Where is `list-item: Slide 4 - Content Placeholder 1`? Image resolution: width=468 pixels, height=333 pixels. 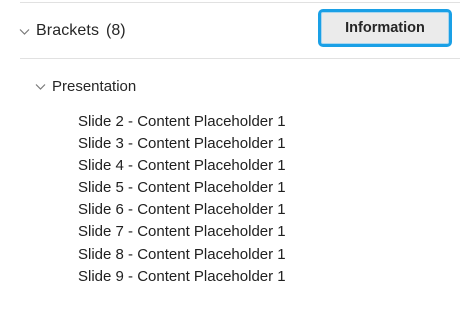 list-item: Slide 4 - Content Placeholder 1 is located at coordinates (182, 166).